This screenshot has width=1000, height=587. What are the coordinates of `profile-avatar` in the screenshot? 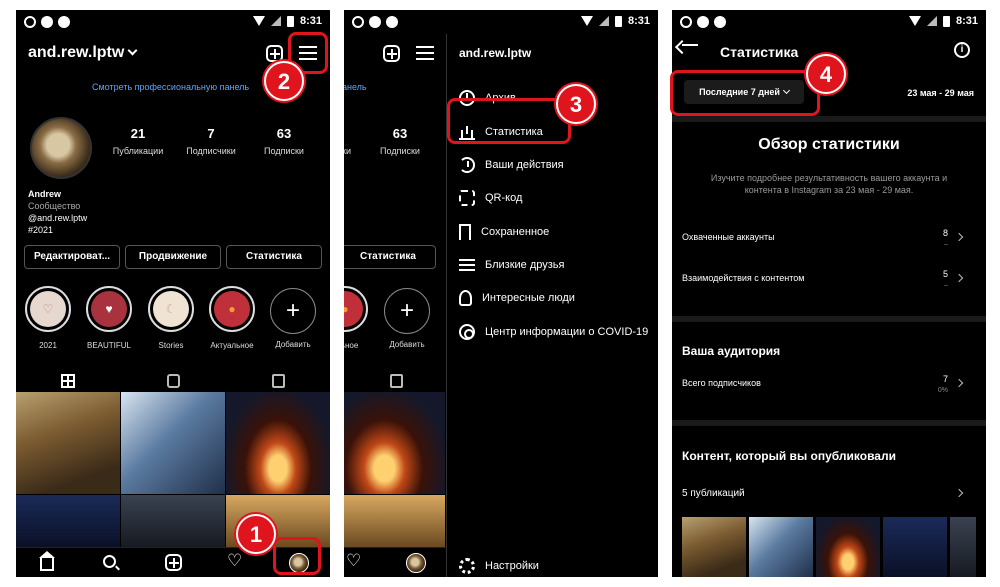 It's located at (61, 148).